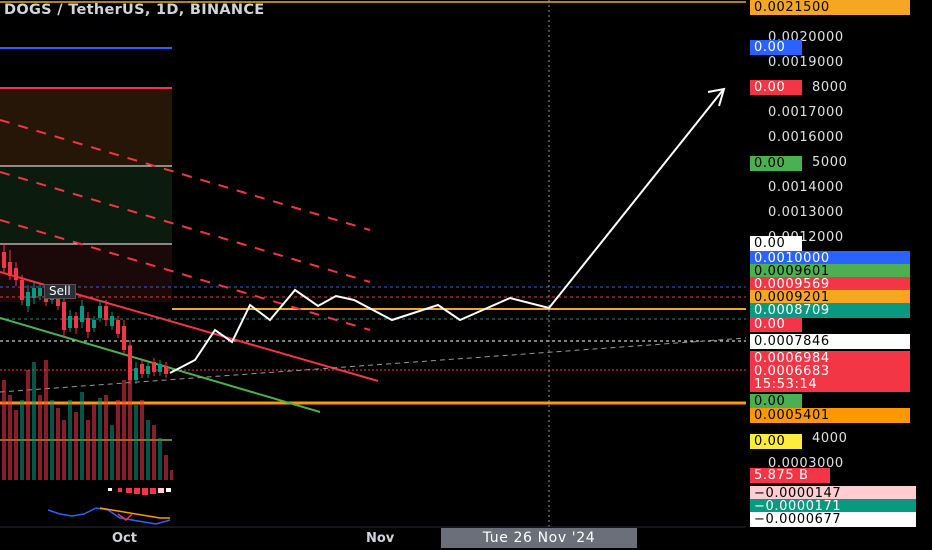  Describe the element at coordinates (124, 538) in the screenshot. I see `time-label-oct: Oct` at that location.